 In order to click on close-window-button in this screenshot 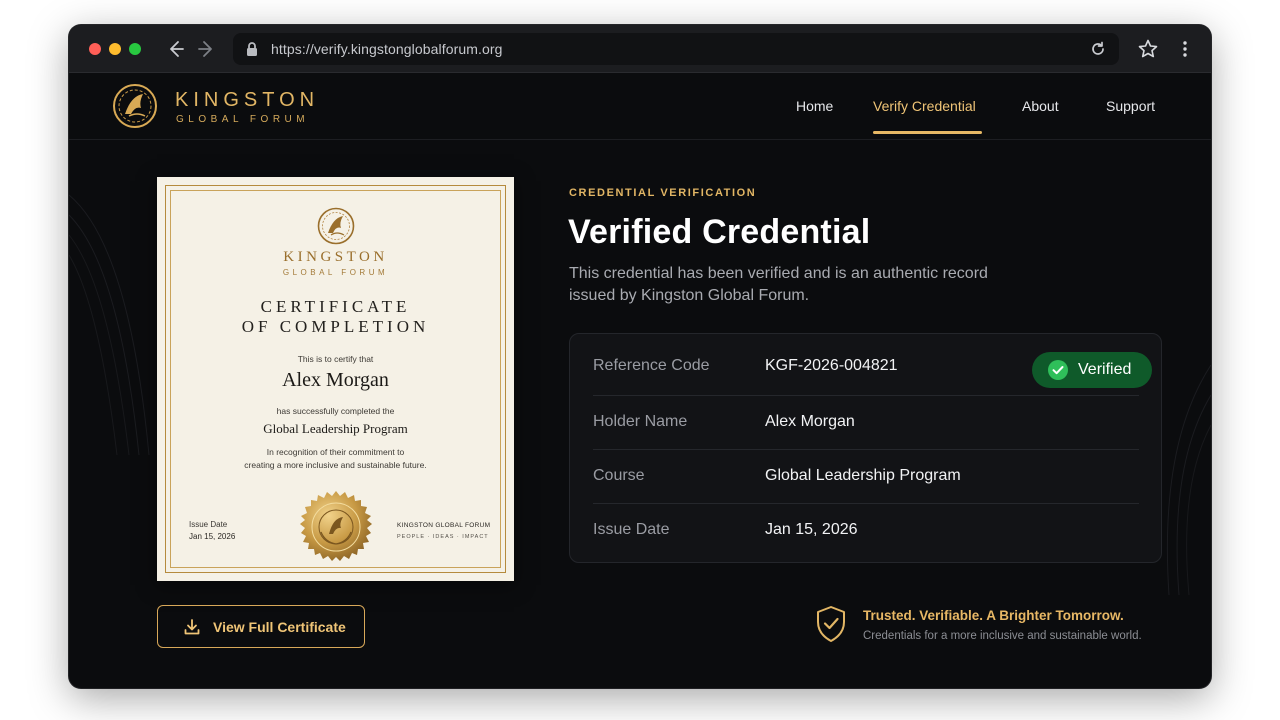, I will do `click(95, 49)`.